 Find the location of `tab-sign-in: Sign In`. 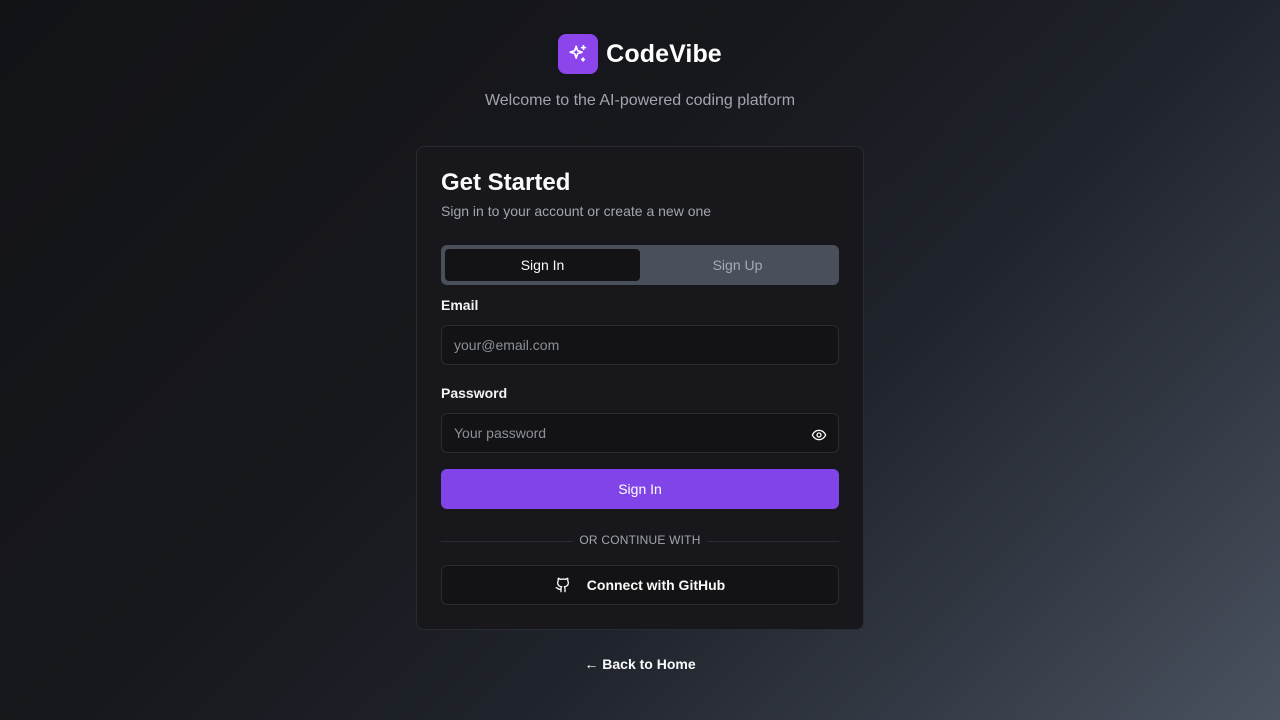

tab-sign-in: Sign In is located at coordinates (542, 265).